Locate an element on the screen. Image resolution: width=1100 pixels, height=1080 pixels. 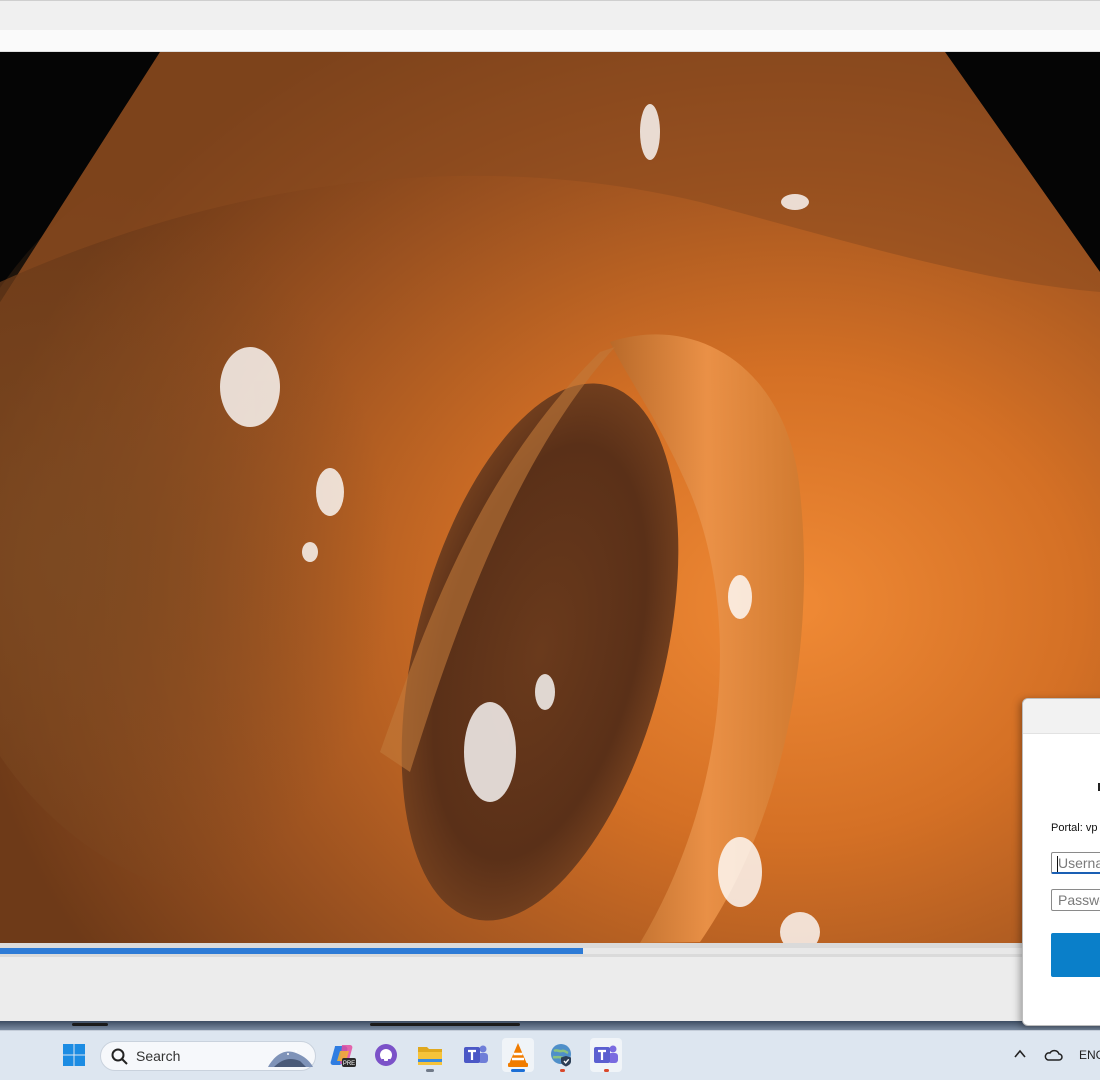
player-title-bar is located at coordinates (550, 15).